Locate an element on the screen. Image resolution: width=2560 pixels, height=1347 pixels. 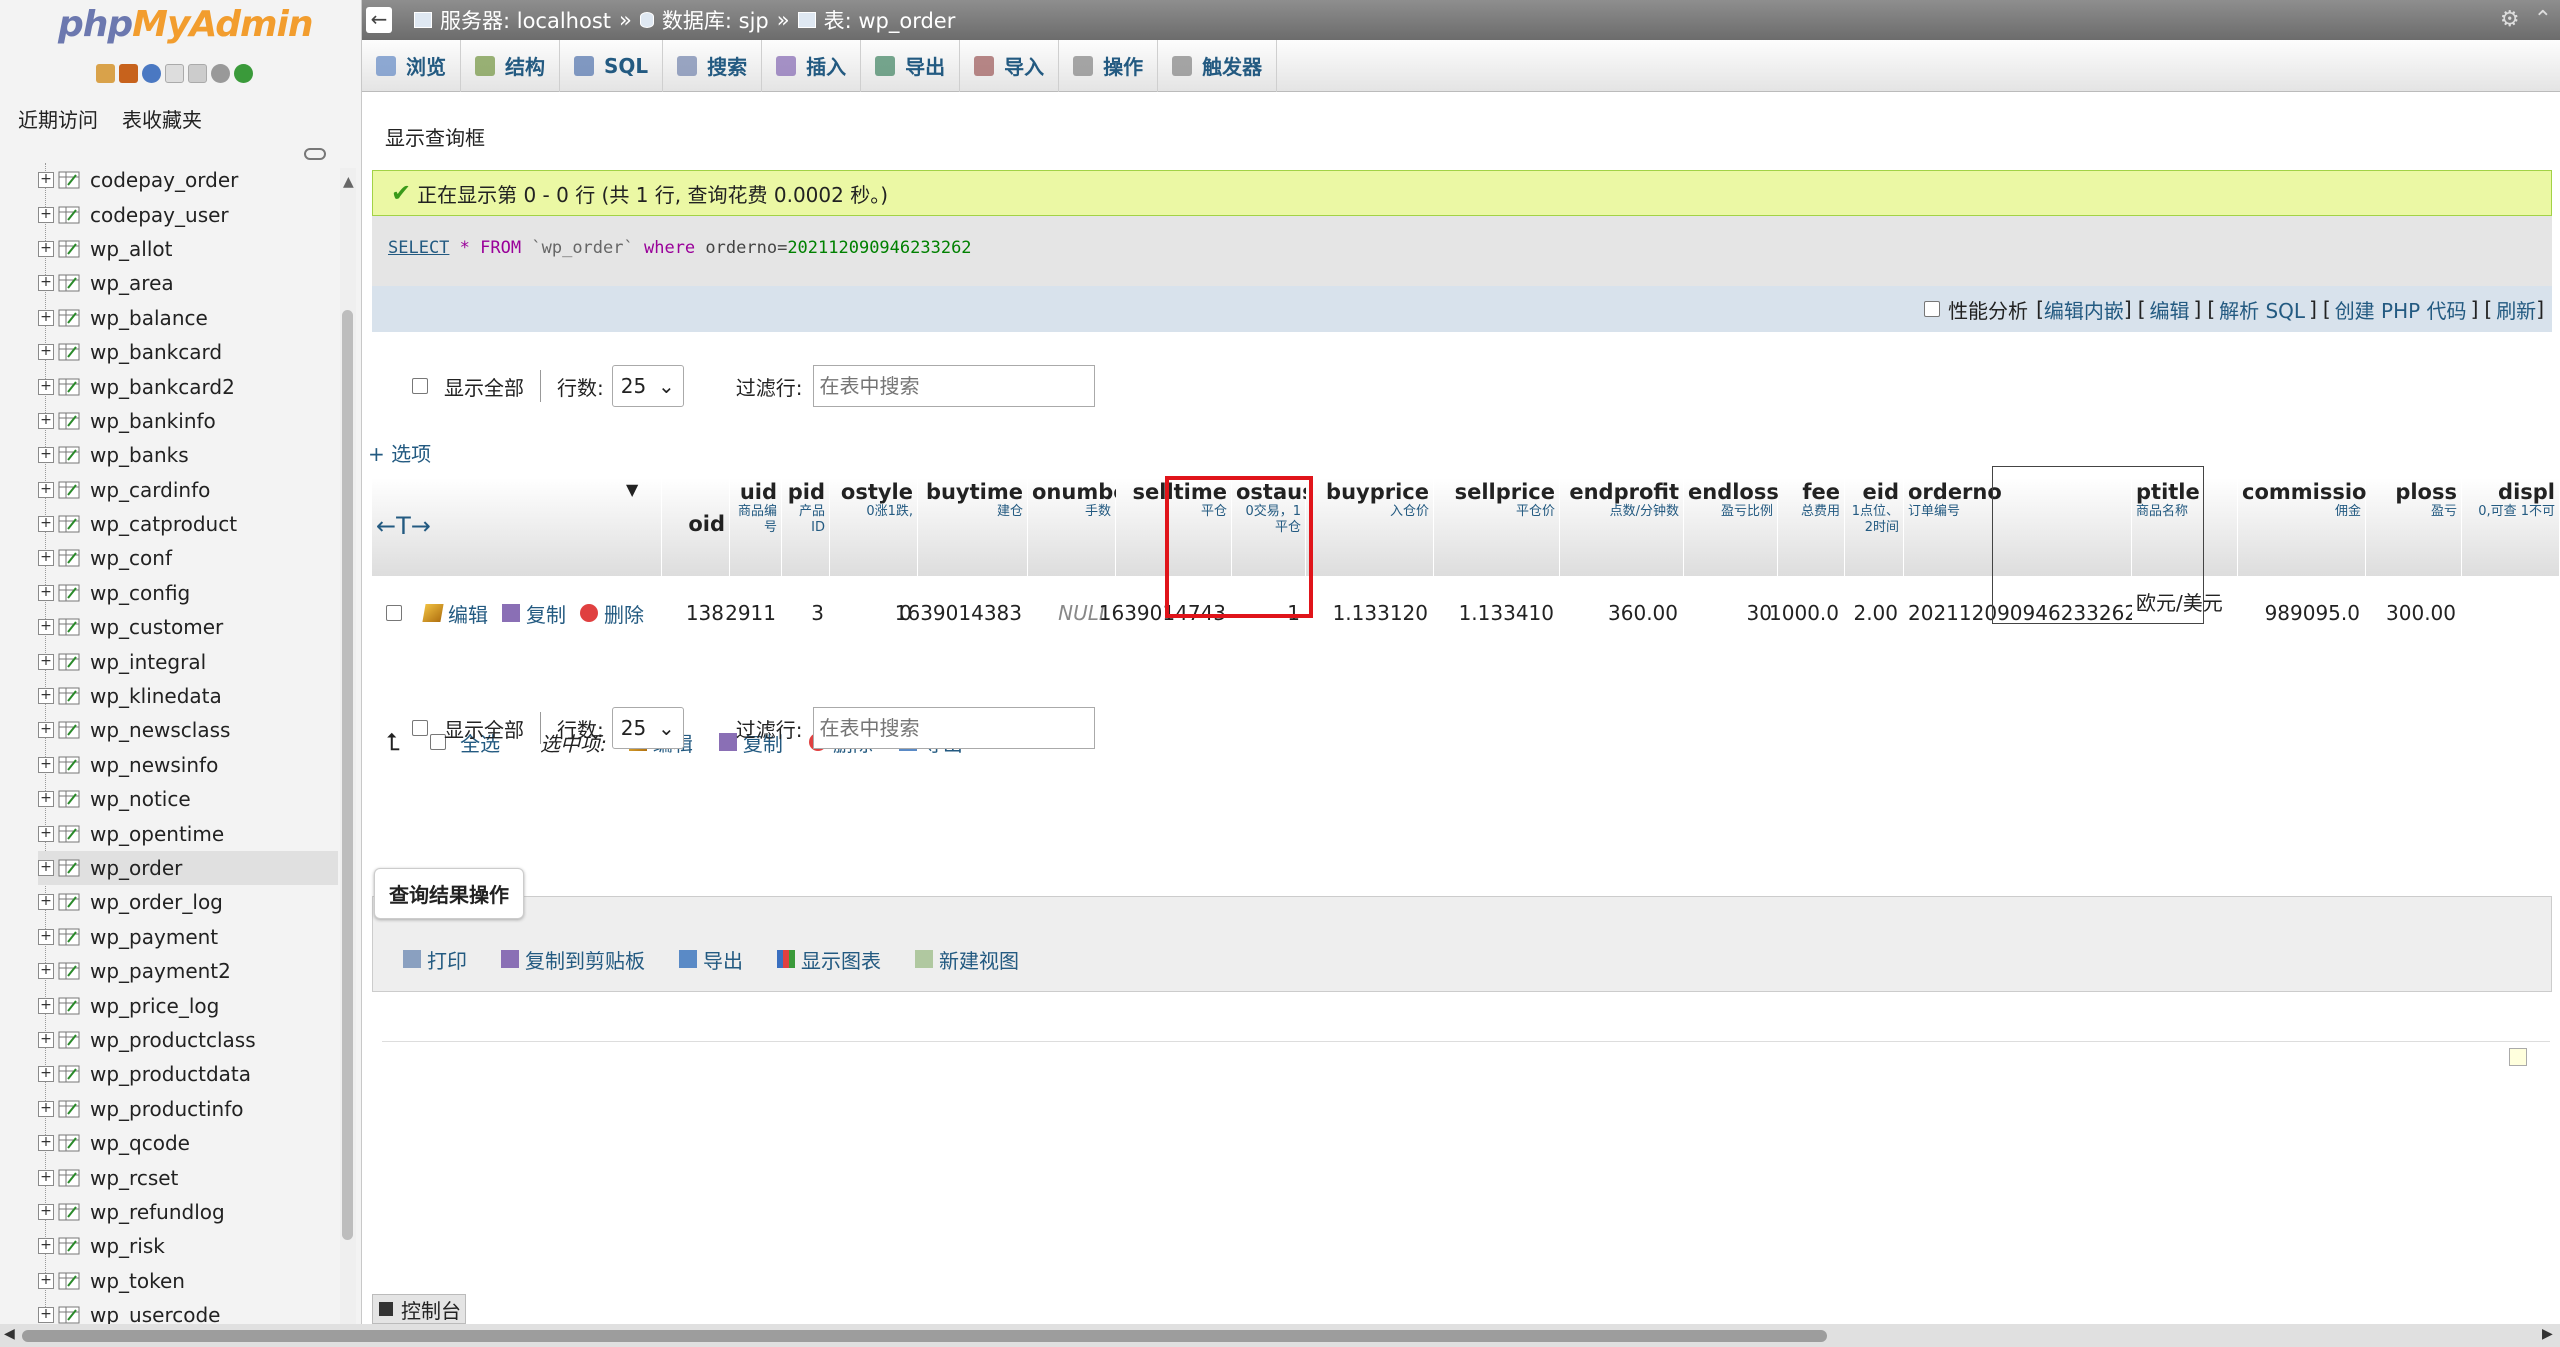
table-cell-endprofit: 360.00 is located at coordinates (1622, 613).